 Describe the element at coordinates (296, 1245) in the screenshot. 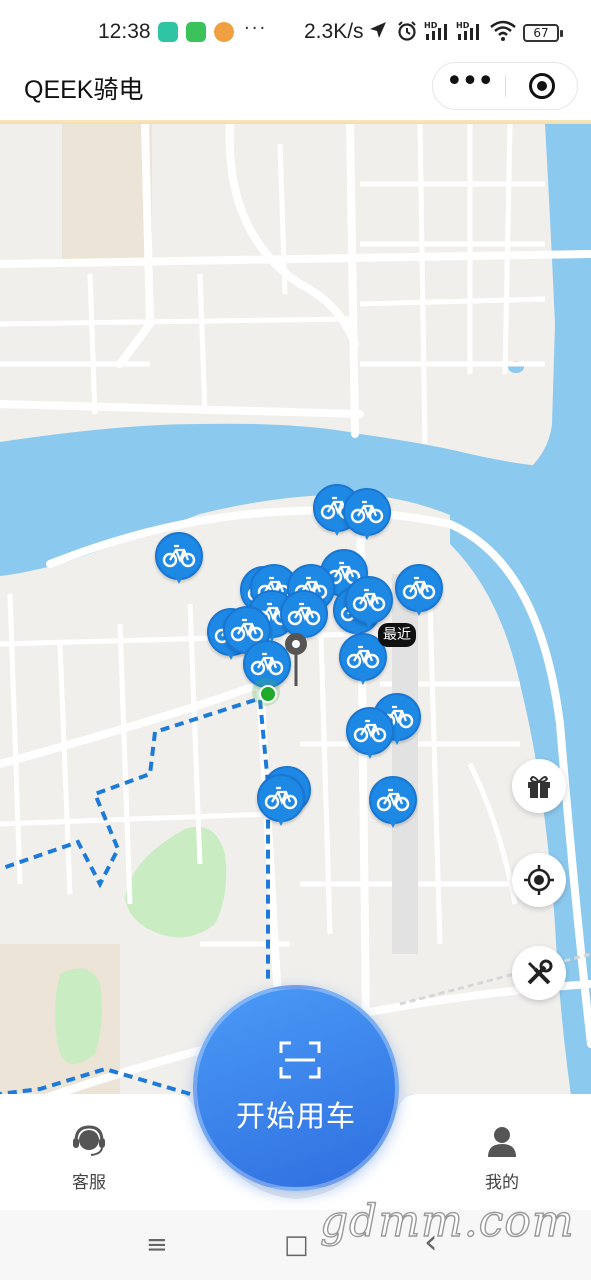

I see `home-button: □` at that location.